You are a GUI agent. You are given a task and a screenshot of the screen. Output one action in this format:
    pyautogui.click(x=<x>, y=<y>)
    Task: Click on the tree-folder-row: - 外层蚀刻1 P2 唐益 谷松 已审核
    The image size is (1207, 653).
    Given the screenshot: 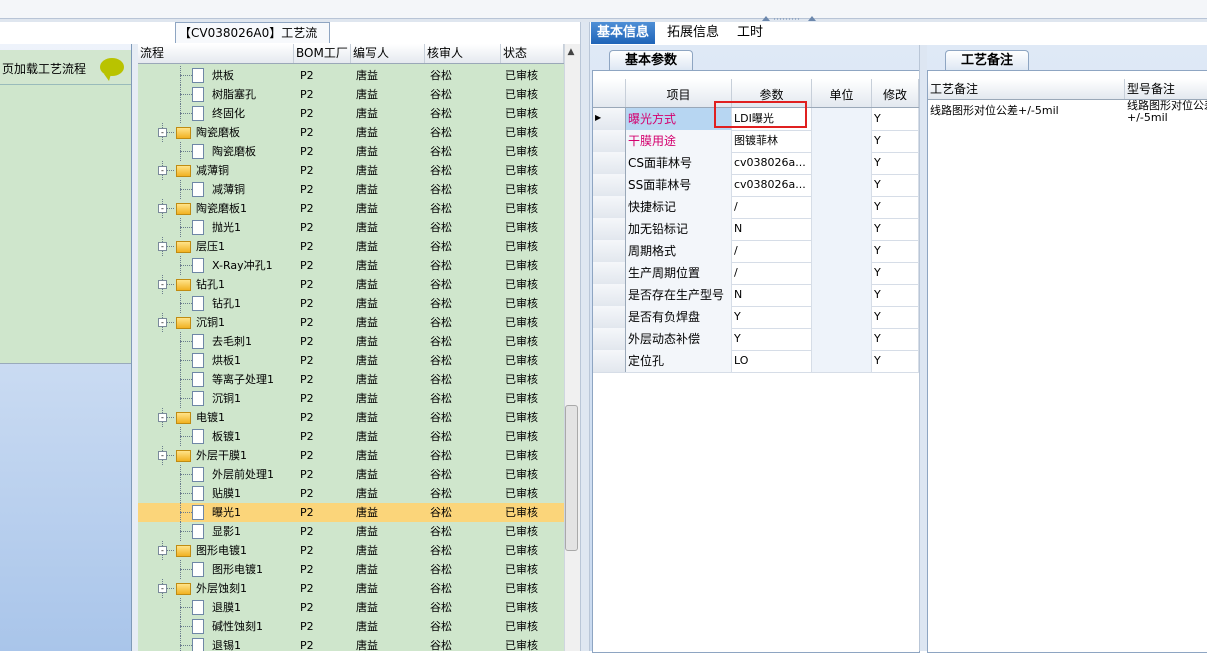 What is the action you would take?
    pyautogui.click(x=351, y=588)
    